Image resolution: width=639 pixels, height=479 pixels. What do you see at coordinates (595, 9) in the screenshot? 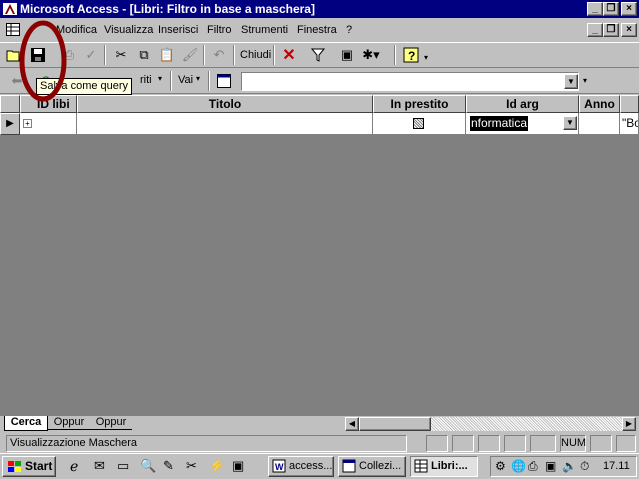
I see `minimize-button: _` at bounding box center [595, 9].